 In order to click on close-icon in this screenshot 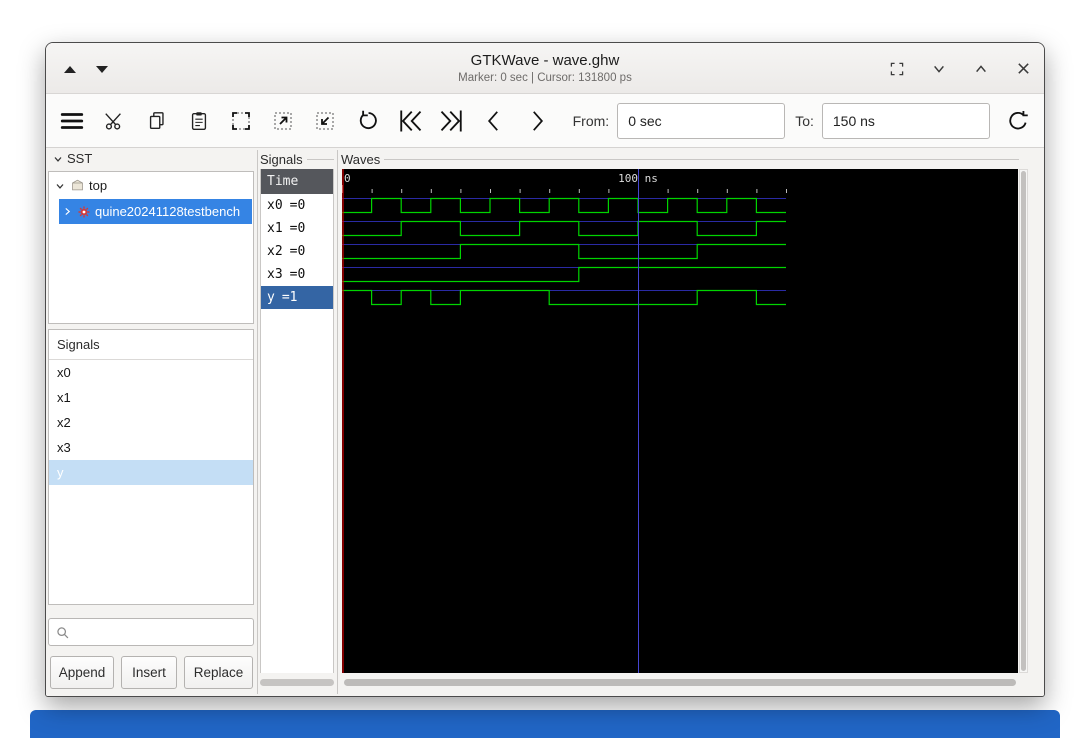, I will do `click(1023, 68)`.